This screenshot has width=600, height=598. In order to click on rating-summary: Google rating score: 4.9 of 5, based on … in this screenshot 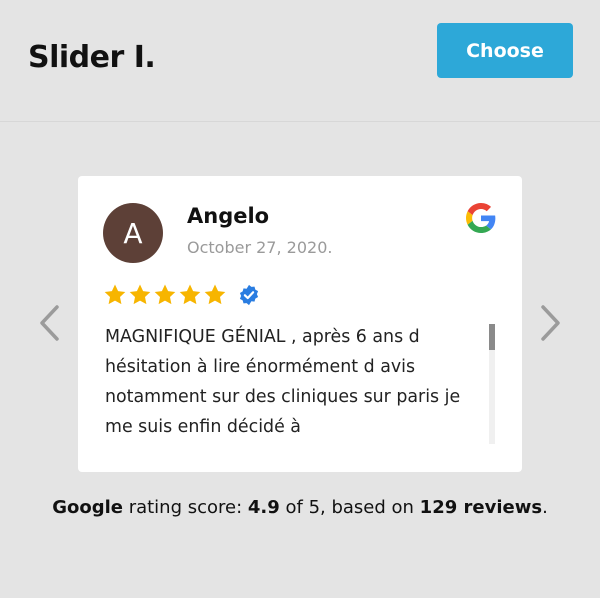, I will do `click(300, 507)`.